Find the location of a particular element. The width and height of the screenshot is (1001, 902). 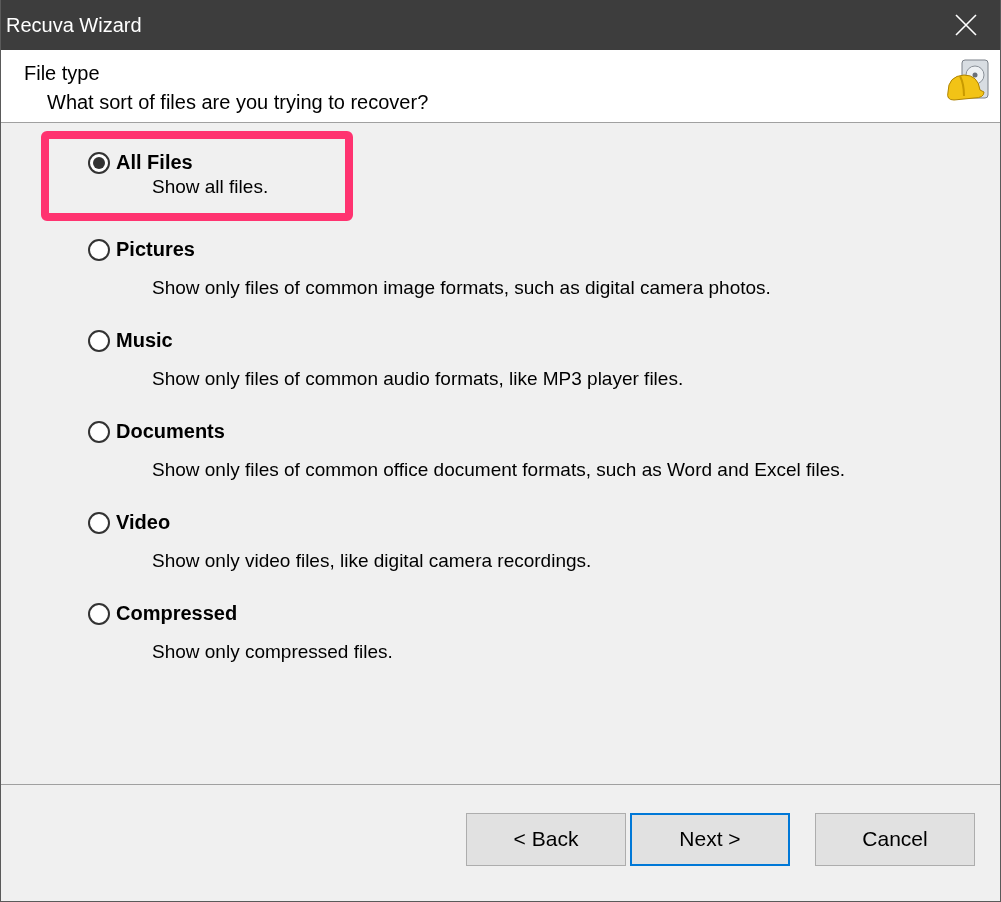

close-icon is located at coordinates (966, 25).